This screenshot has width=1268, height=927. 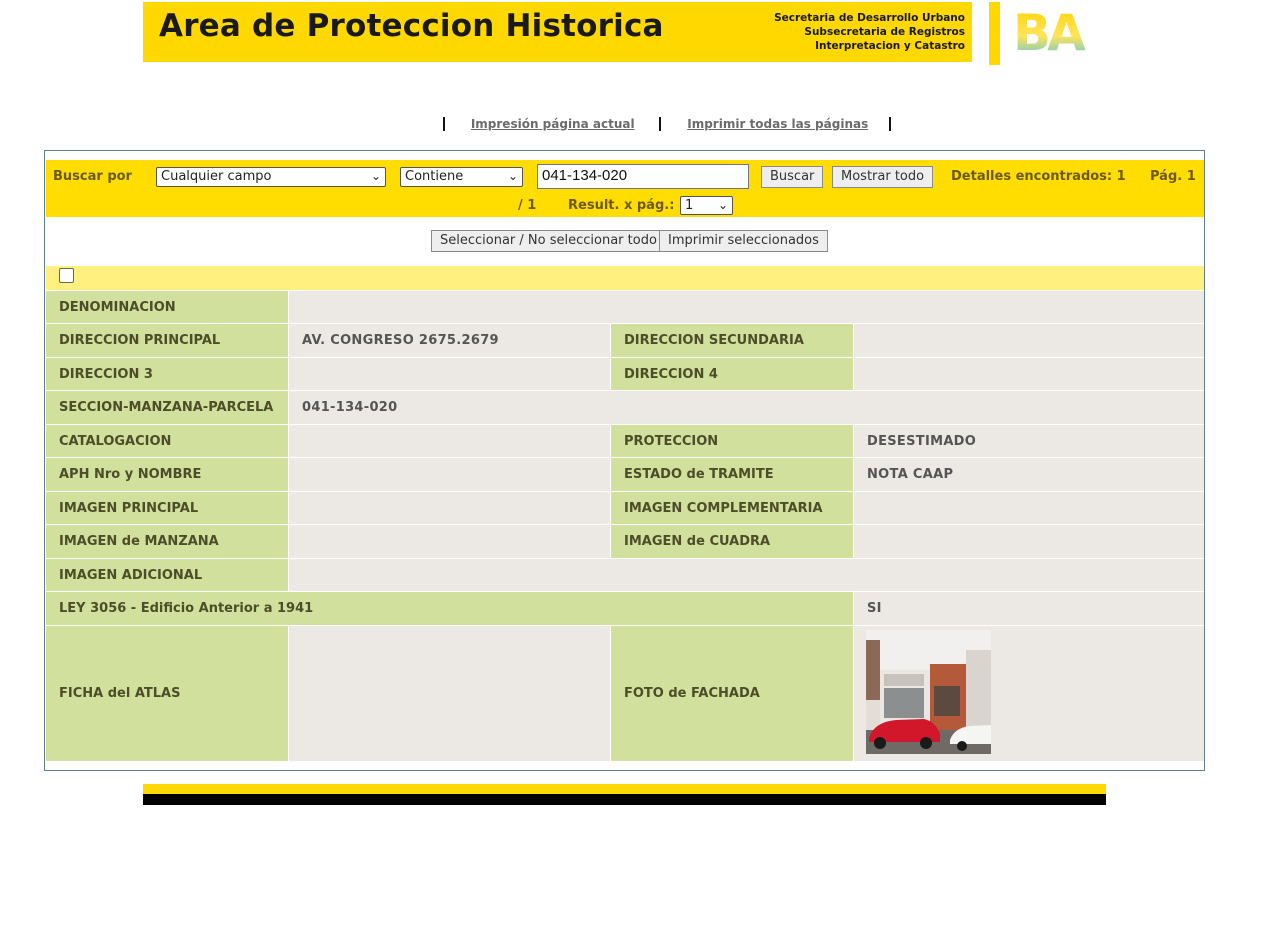 I want to click on estado-tramite-label: ESTADO de TRAMITE, so click(x=732, y=474).